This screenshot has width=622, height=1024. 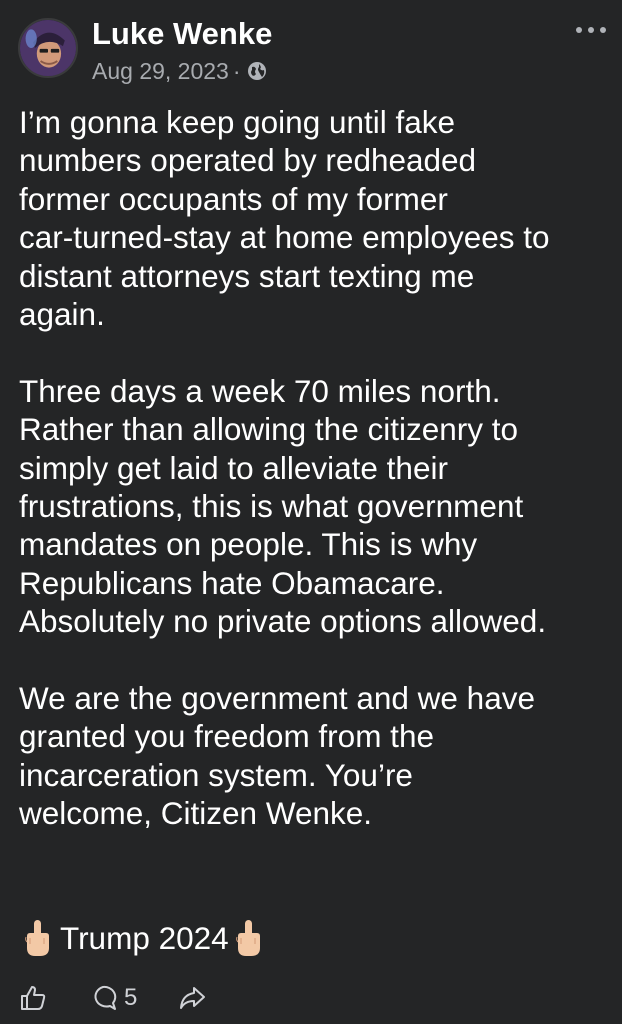 What do you see at coordinates (226, 736) in the screenshot?
I see `text-line: granted you freedom from the` at bounding box center [226, 736].